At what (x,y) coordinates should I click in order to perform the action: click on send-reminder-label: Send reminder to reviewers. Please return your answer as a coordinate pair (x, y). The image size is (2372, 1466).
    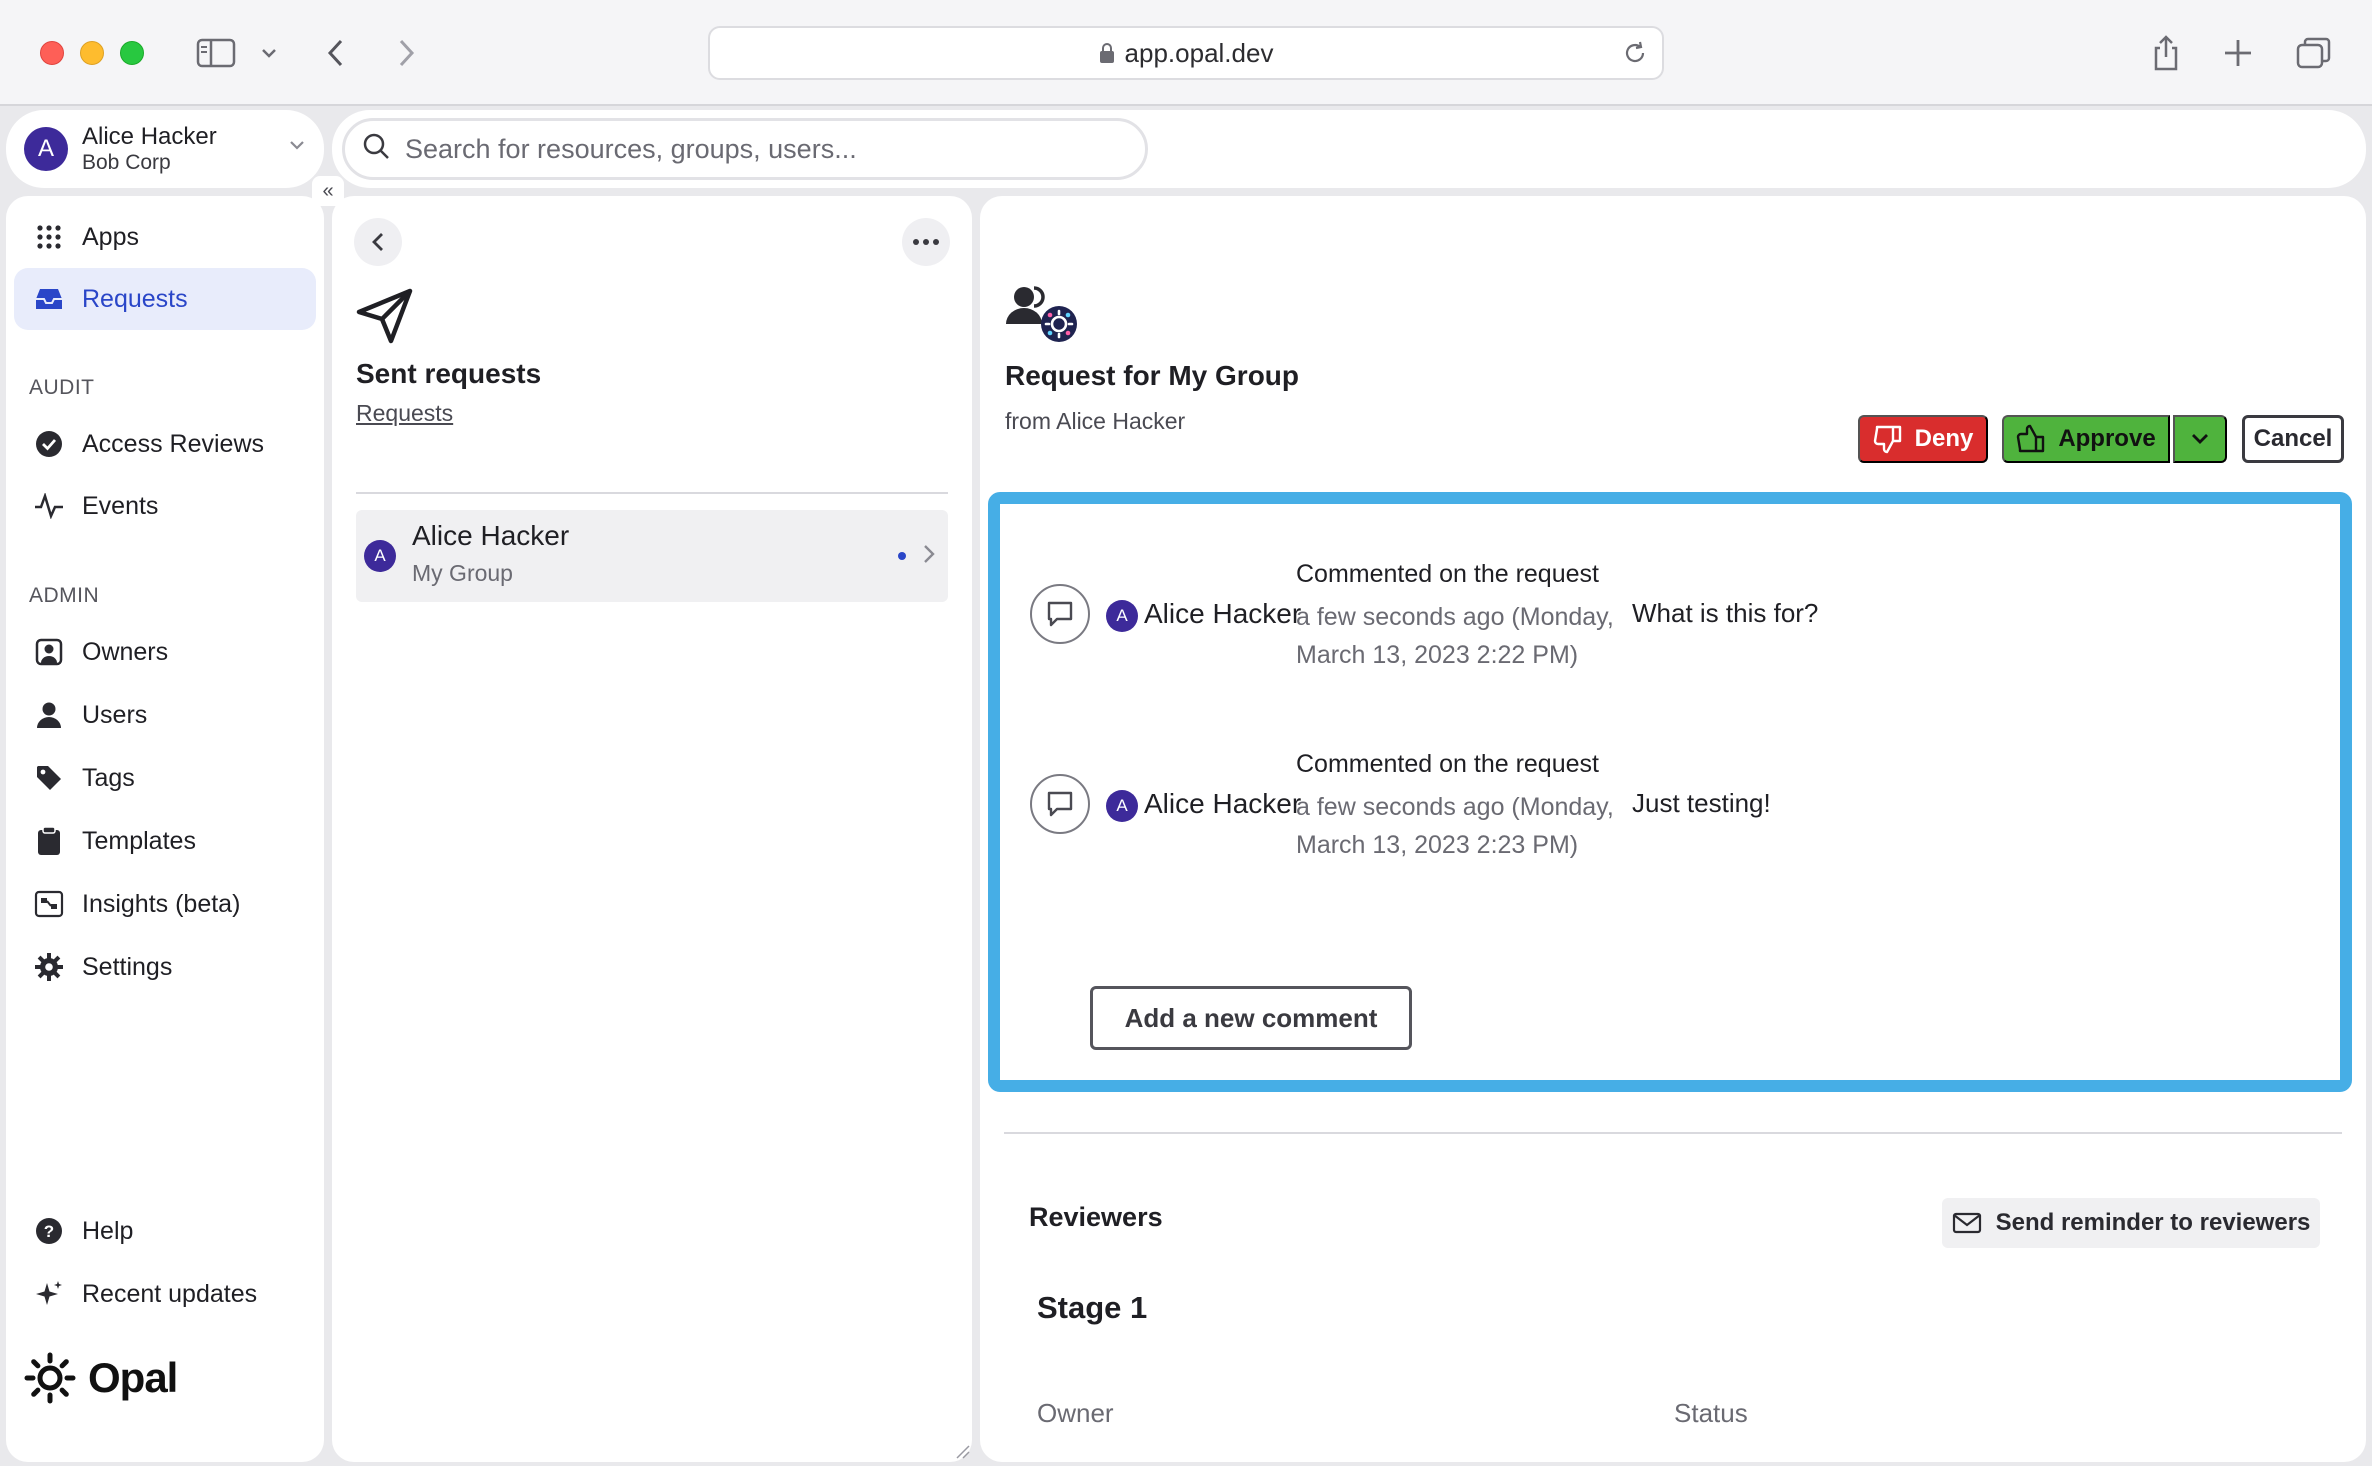
    Looking at the image, I should click on (2153, 1222).